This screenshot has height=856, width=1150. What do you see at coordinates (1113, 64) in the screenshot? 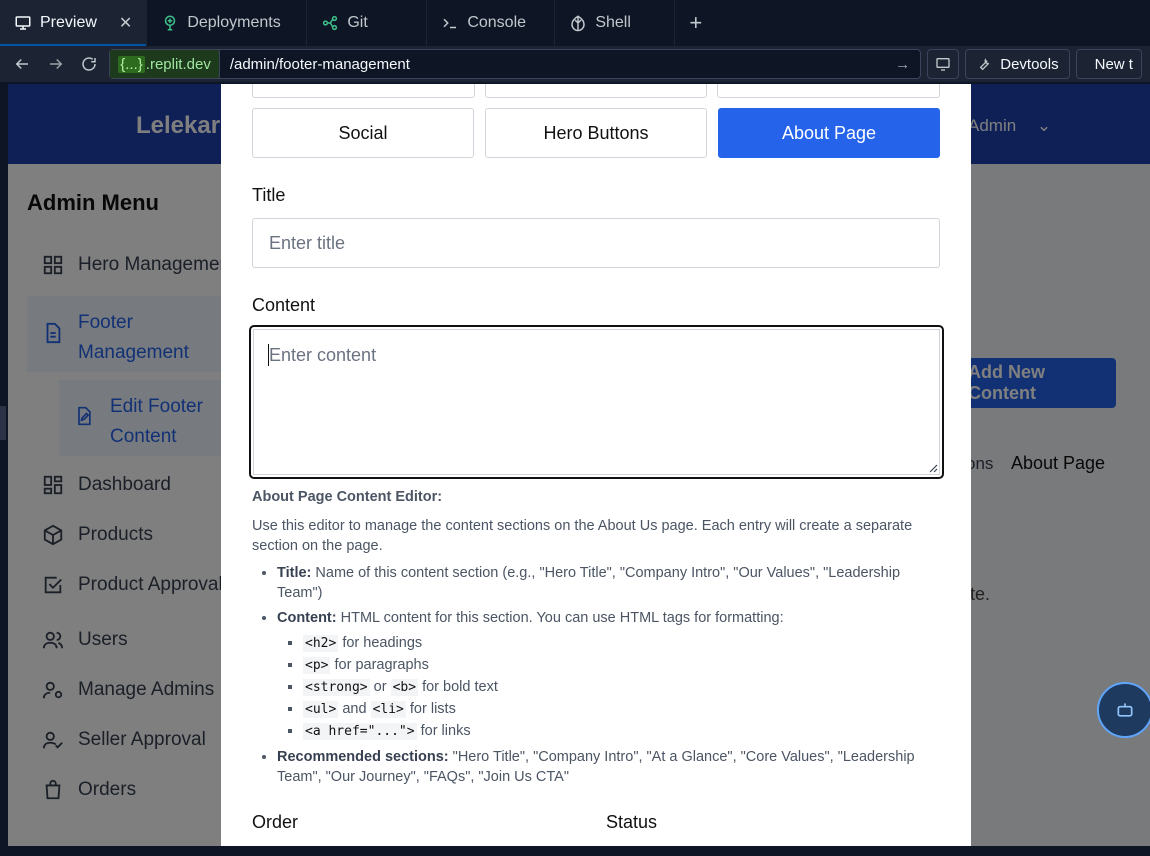
I see `new-tab-label: New t` at bounding box center [1113, 64].